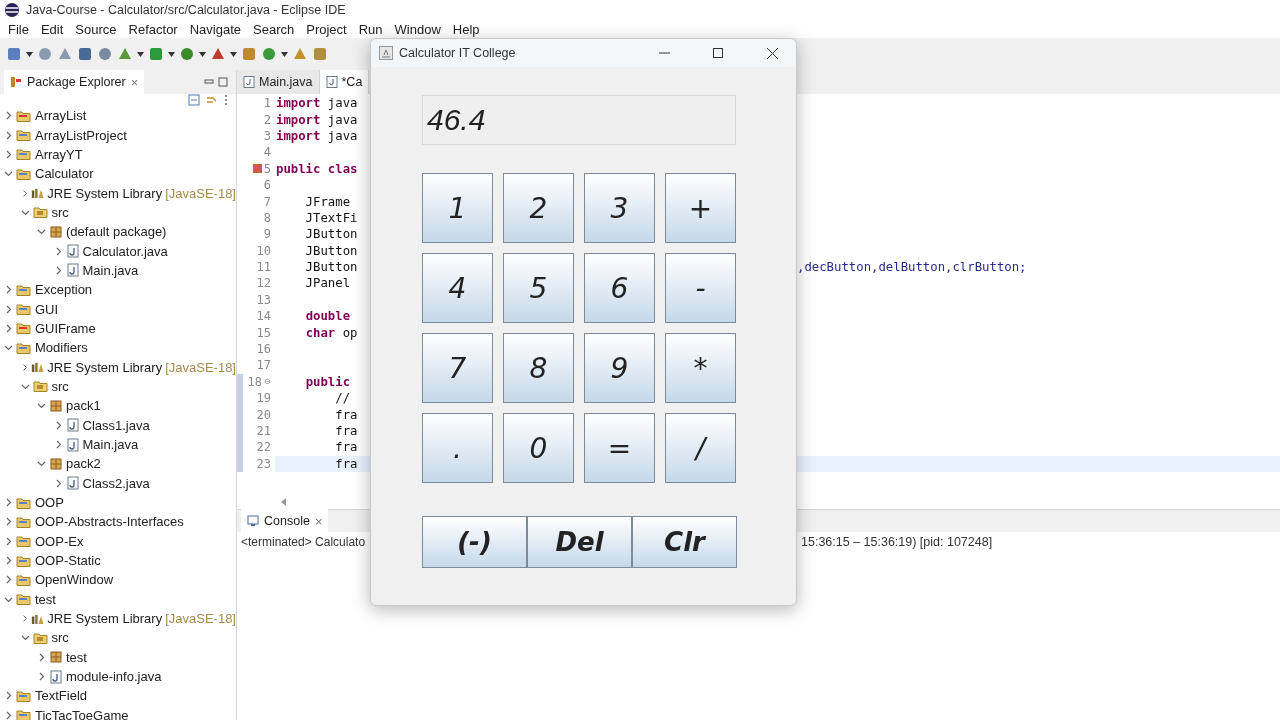 The image size is (1280, 720). What do you see at coordinates (118, 580) in the screenshot?
I see `tree-item: OpenWindow` at bounding box center [118, 580].